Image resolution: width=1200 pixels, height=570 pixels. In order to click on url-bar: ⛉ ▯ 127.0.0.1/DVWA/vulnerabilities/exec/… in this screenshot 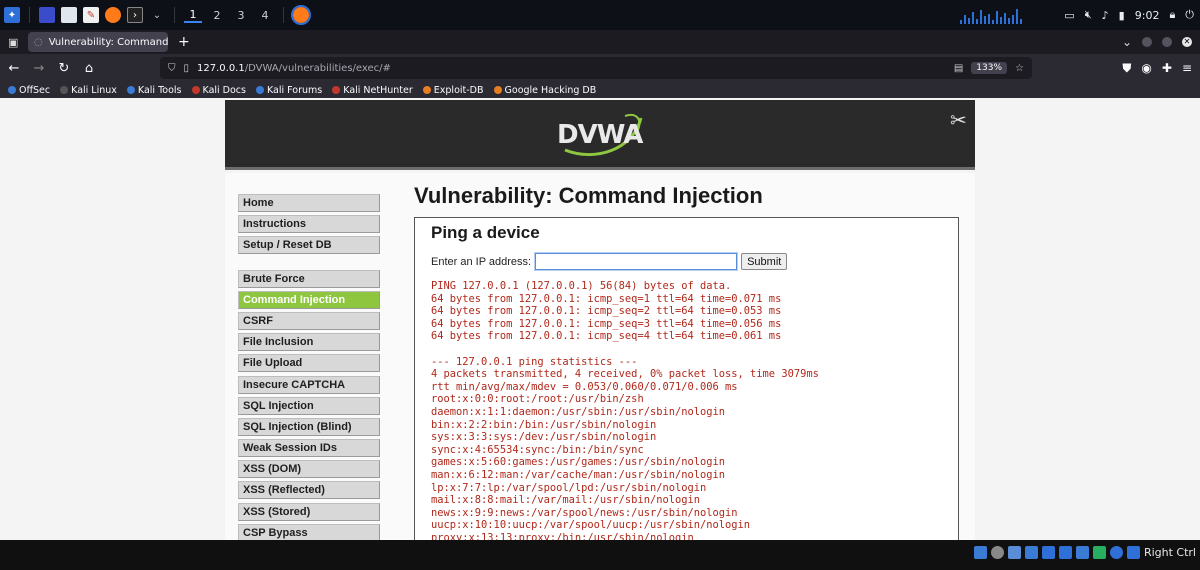, I will do `click(596, 68)`.